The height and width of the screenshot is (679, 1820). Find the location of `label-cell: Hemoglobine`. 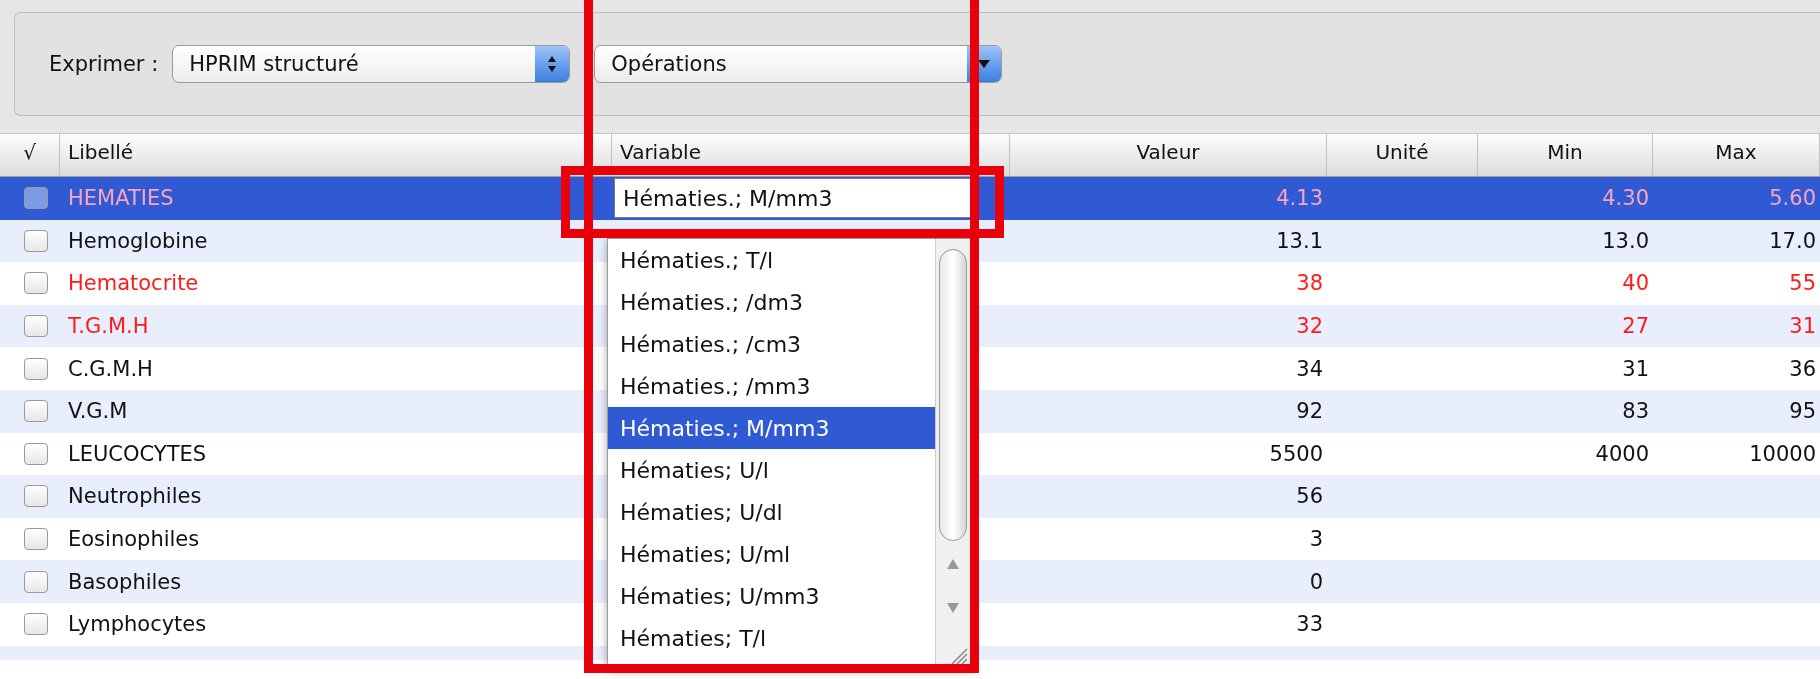

label-cell: Hemoglobine is located at coordinates (138, 240).